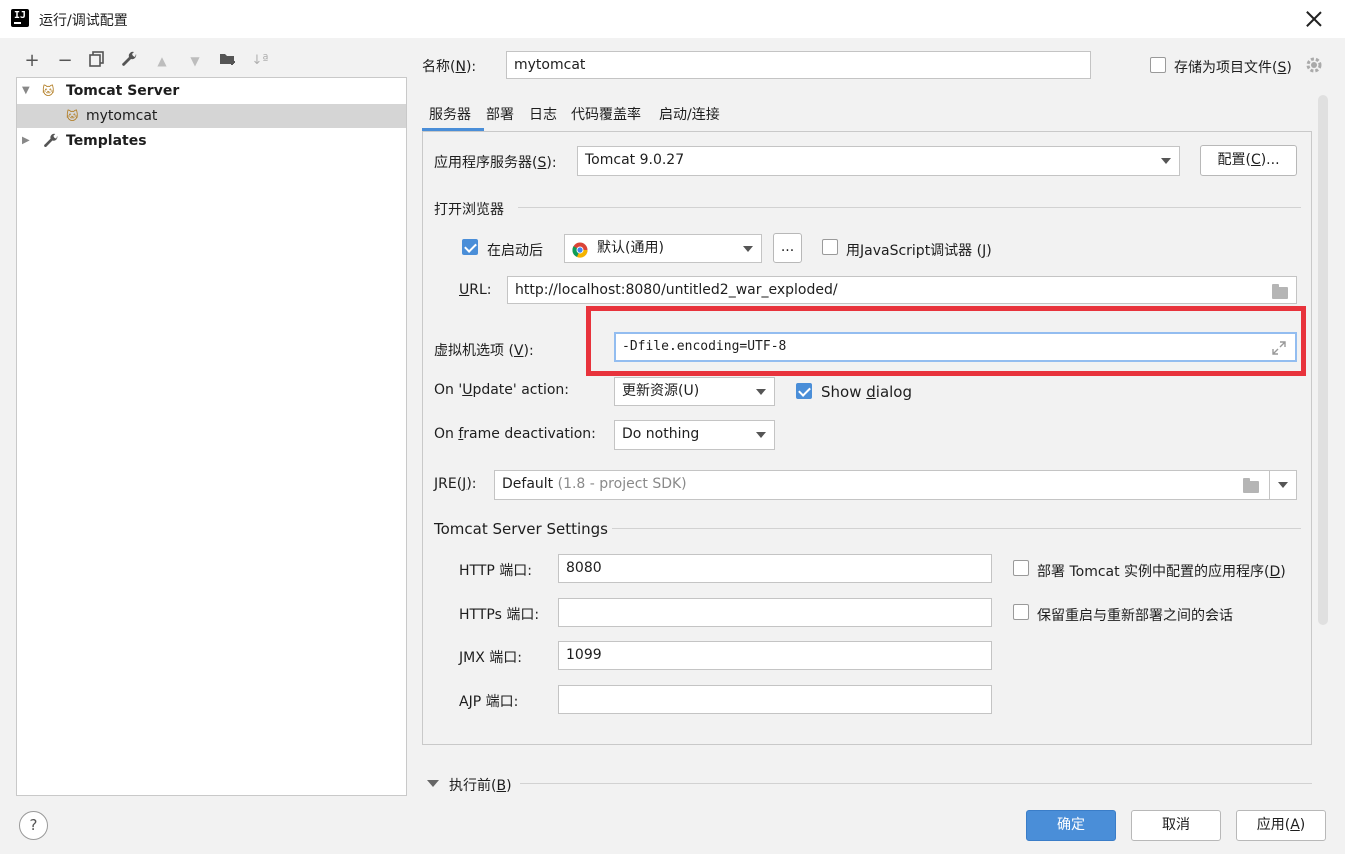  I want to click on expand-caret-icon, so click(433, 783).